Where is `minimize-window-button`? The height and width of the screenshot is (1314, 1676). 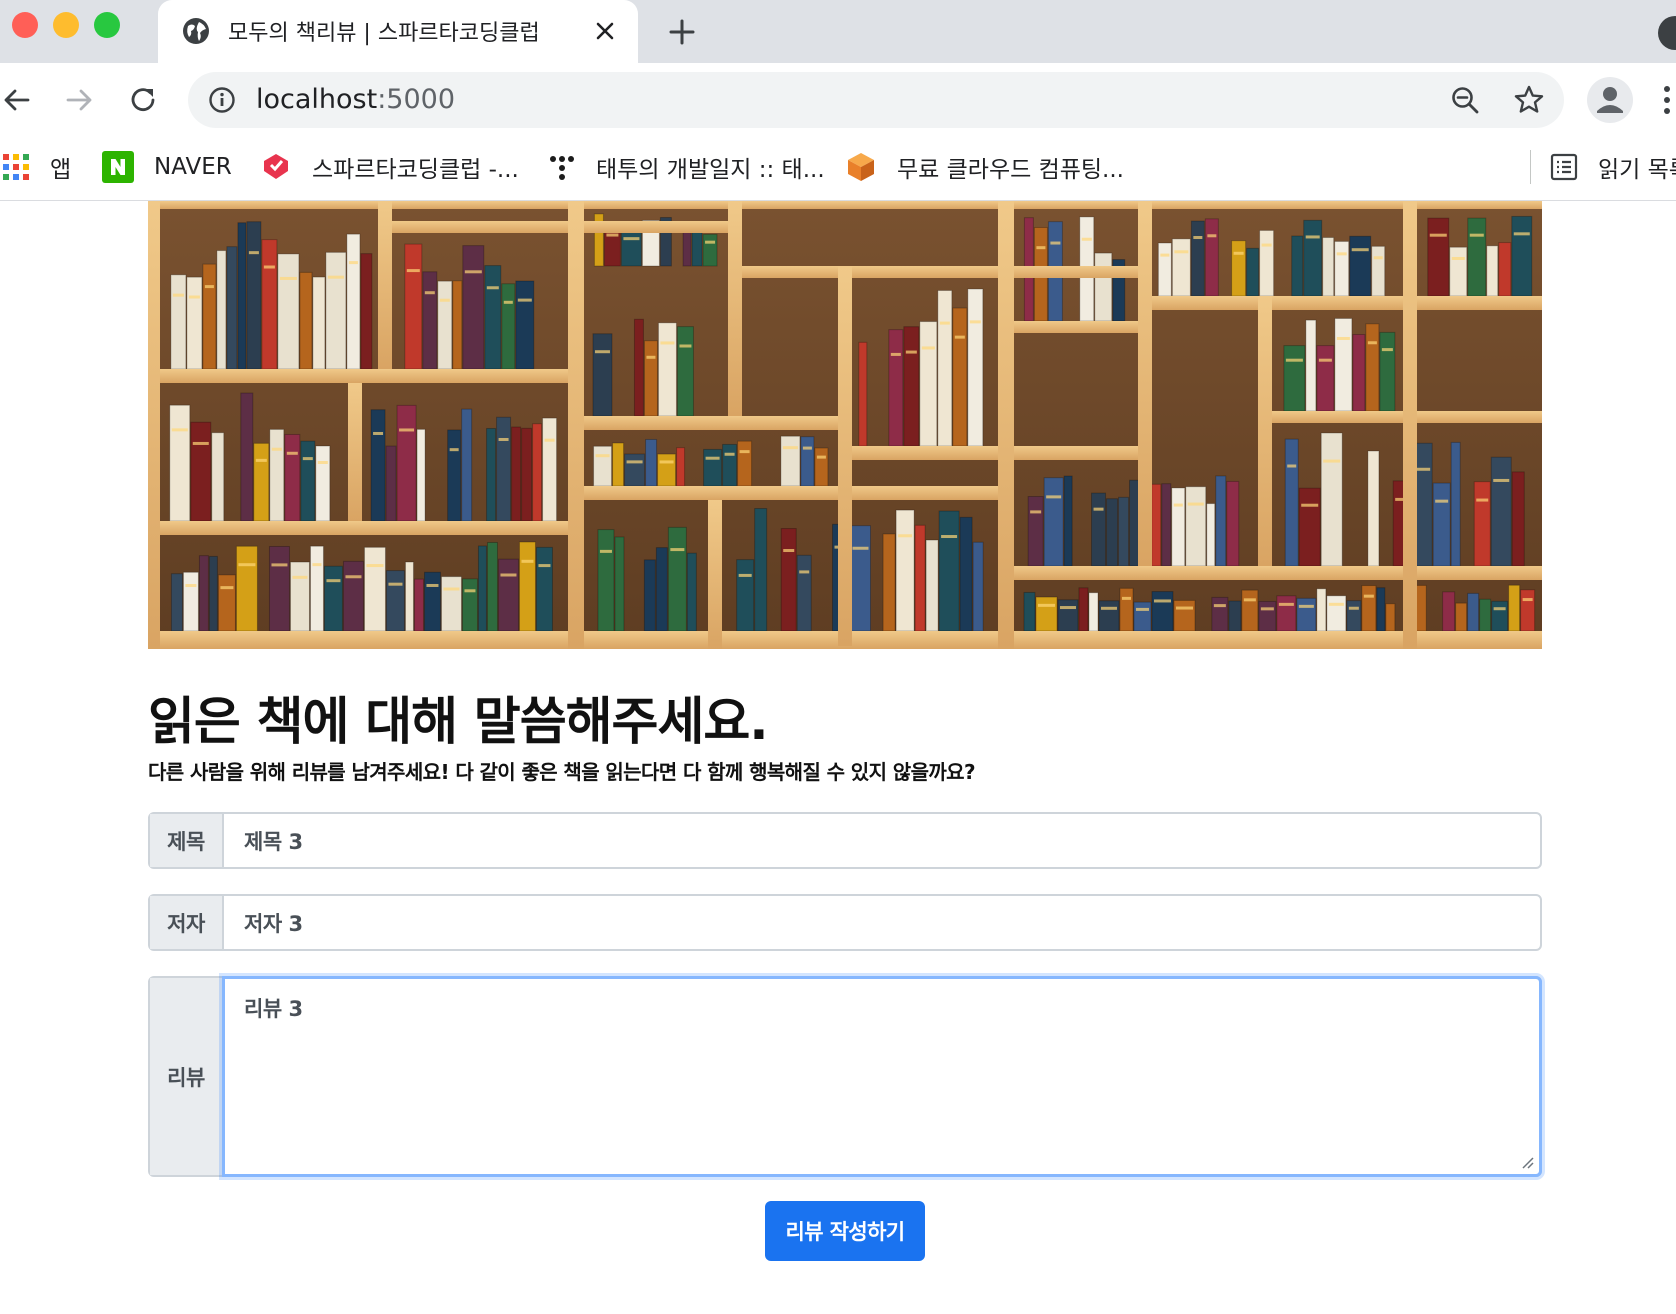
minimize-window-button is located at coordinates (66, 25).